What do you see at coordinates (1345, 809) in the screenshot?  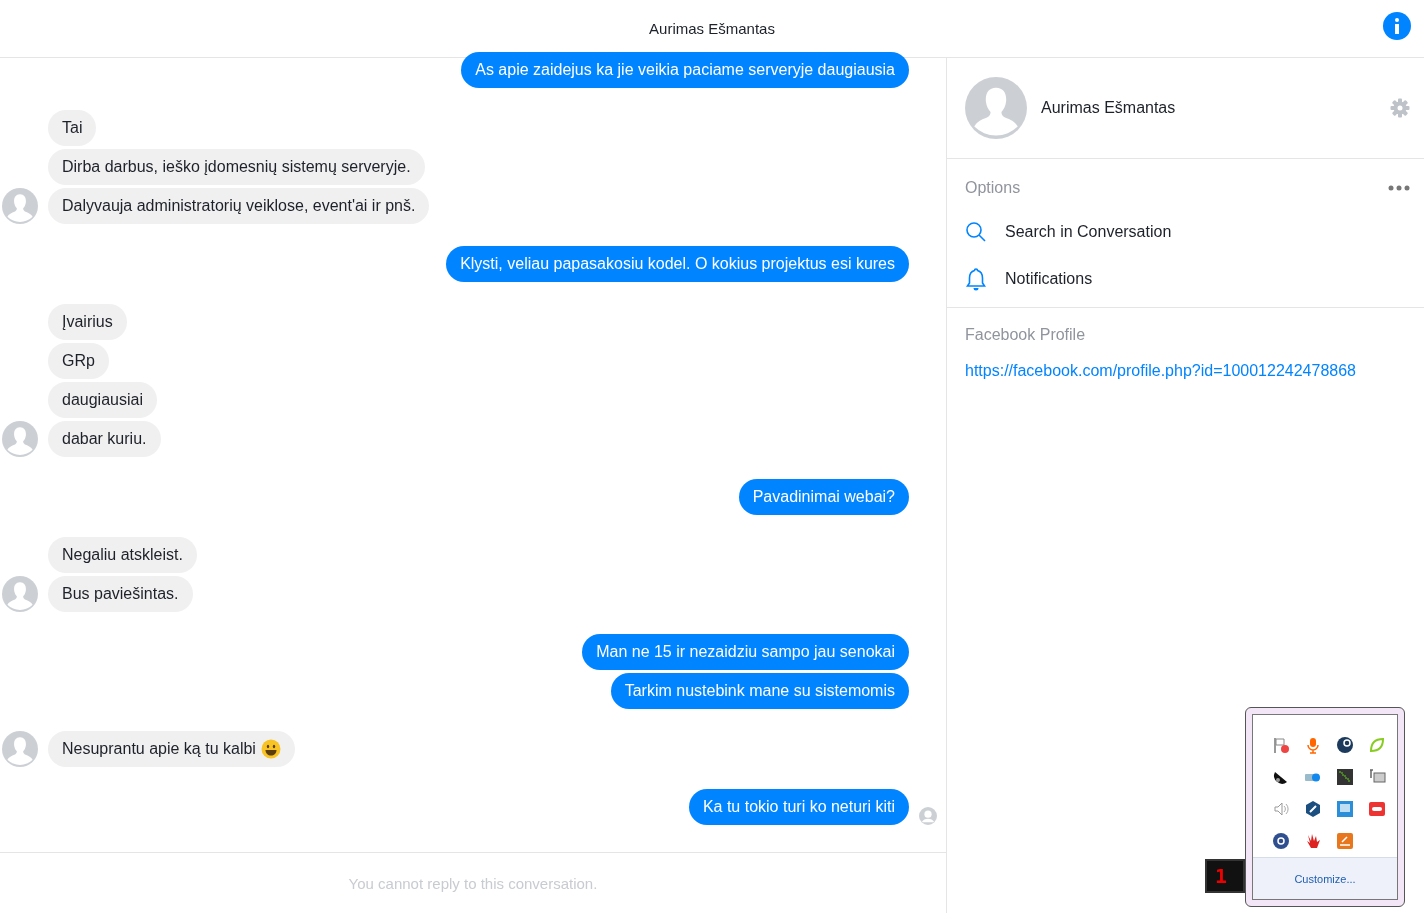 I see `window-icon` at bounding box center [1345, 809].